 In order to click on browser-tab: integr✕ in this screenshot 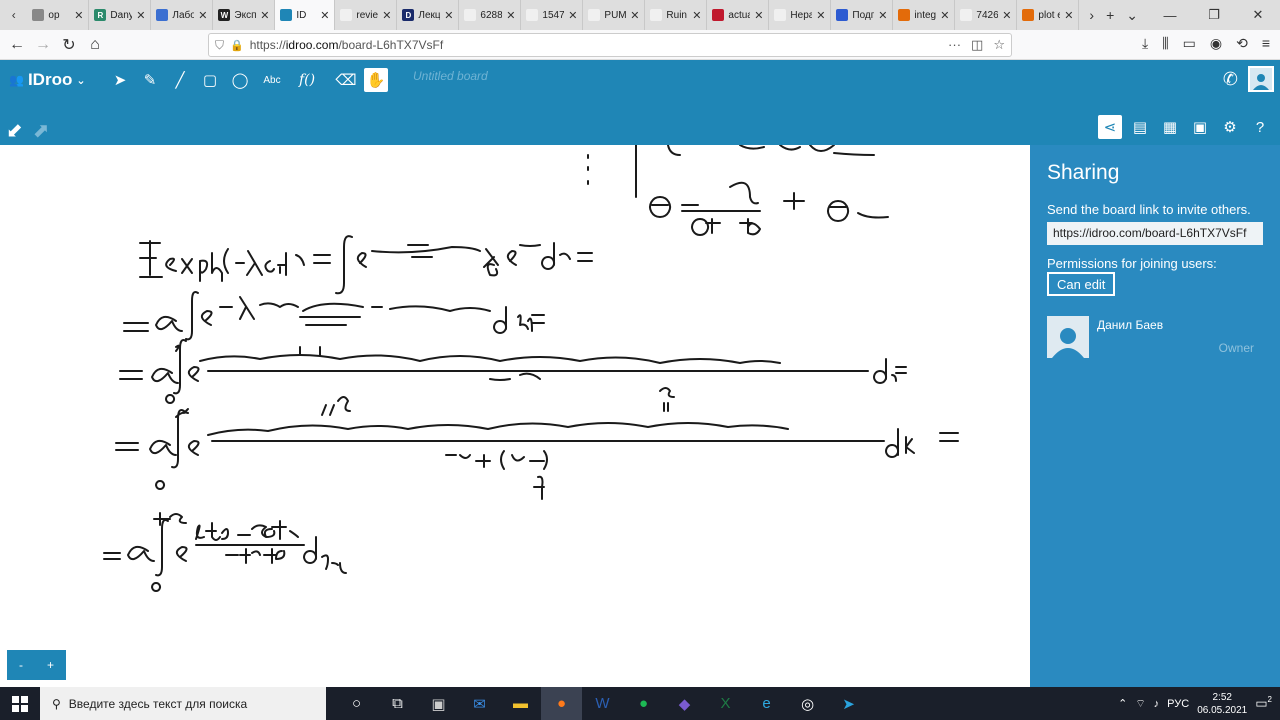, I will do `click(924, 15)`.